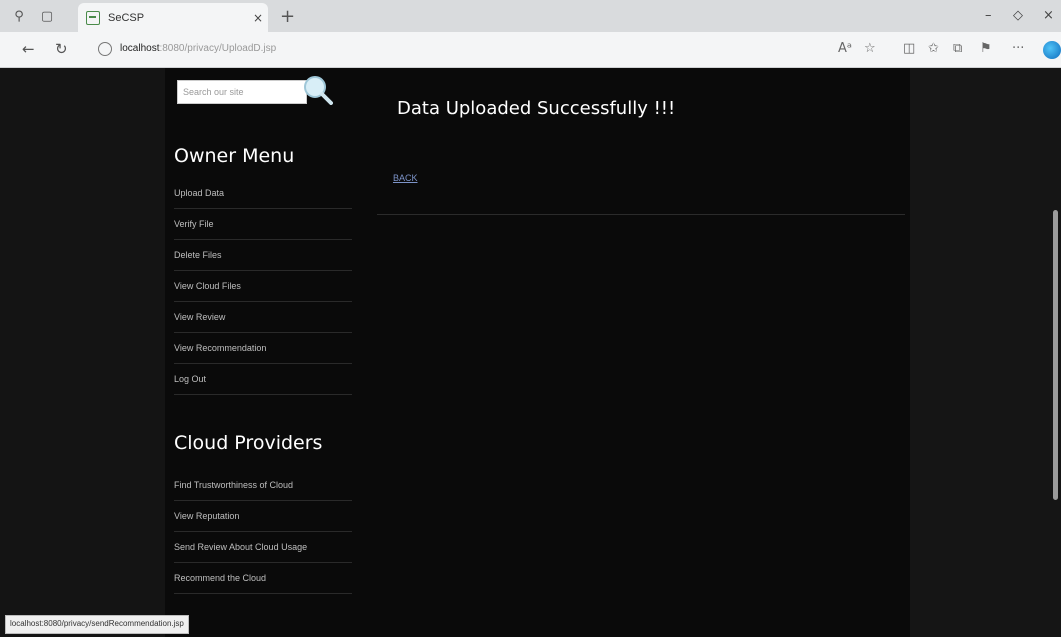  I want to click on tab-title: SeCSP, so click(126, 17).